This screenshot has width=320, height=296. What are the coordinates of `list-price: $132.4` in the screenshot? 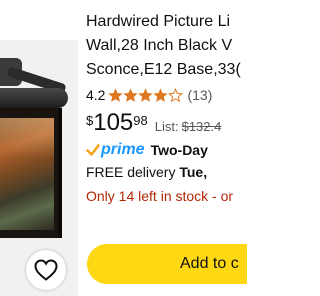 It's located at (201, 126).